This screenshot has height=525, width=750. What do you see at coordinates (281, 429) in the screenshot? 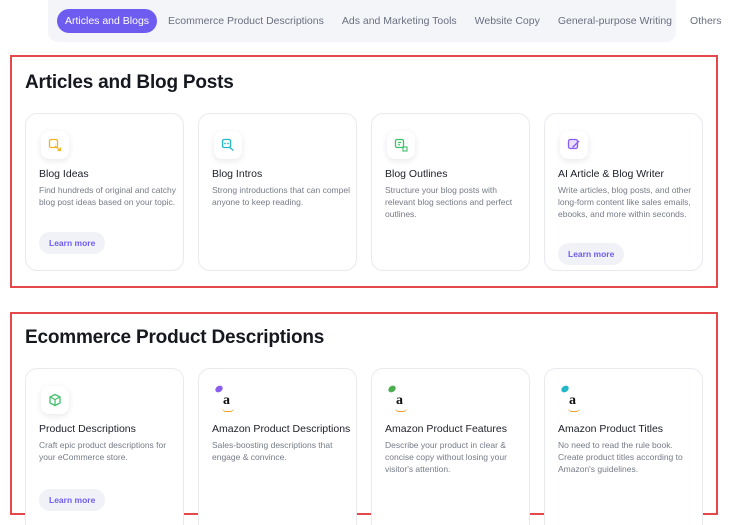
I see `card-title: Amazon Product Descriptions` at bounding box center [281, 429].